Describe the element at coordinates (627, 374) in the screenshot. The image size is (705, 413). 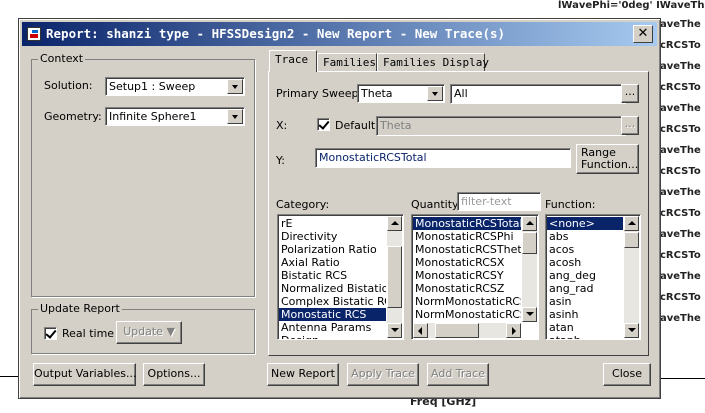
I see `close-button: Close` at that location.